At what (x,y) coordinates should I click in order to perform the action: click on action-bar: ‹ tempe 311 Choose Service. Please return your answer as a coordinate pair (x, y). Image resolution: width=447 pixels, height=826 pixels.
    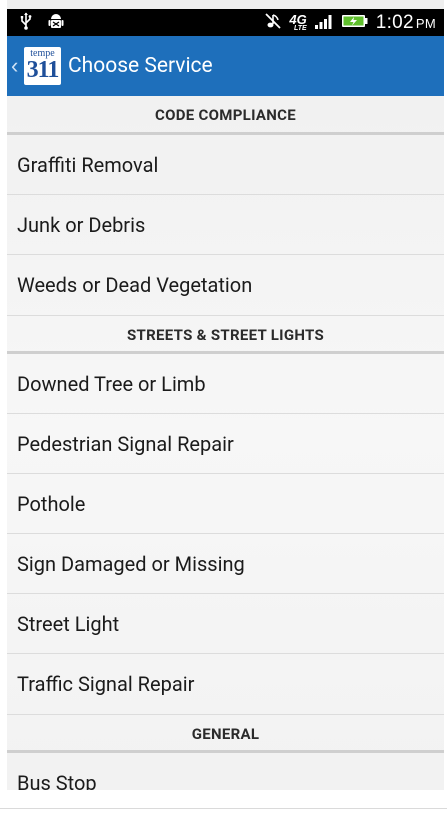
    Looking at the image, I should click on (225, 66).